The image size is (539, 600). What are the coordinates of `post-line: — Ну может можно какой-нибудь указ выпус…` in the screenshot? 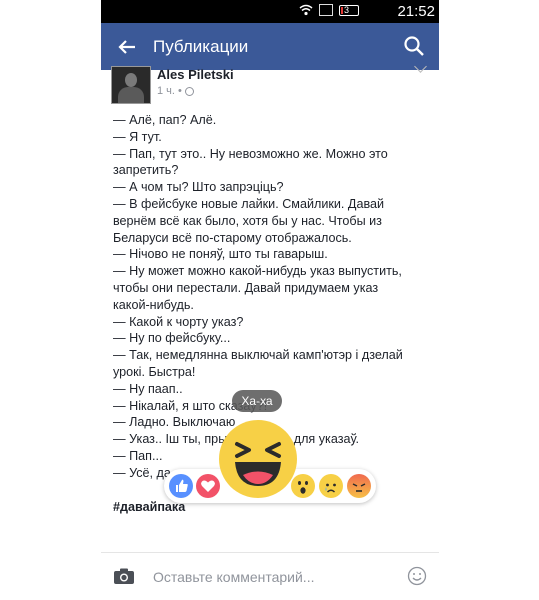 It's located at (257, 271).